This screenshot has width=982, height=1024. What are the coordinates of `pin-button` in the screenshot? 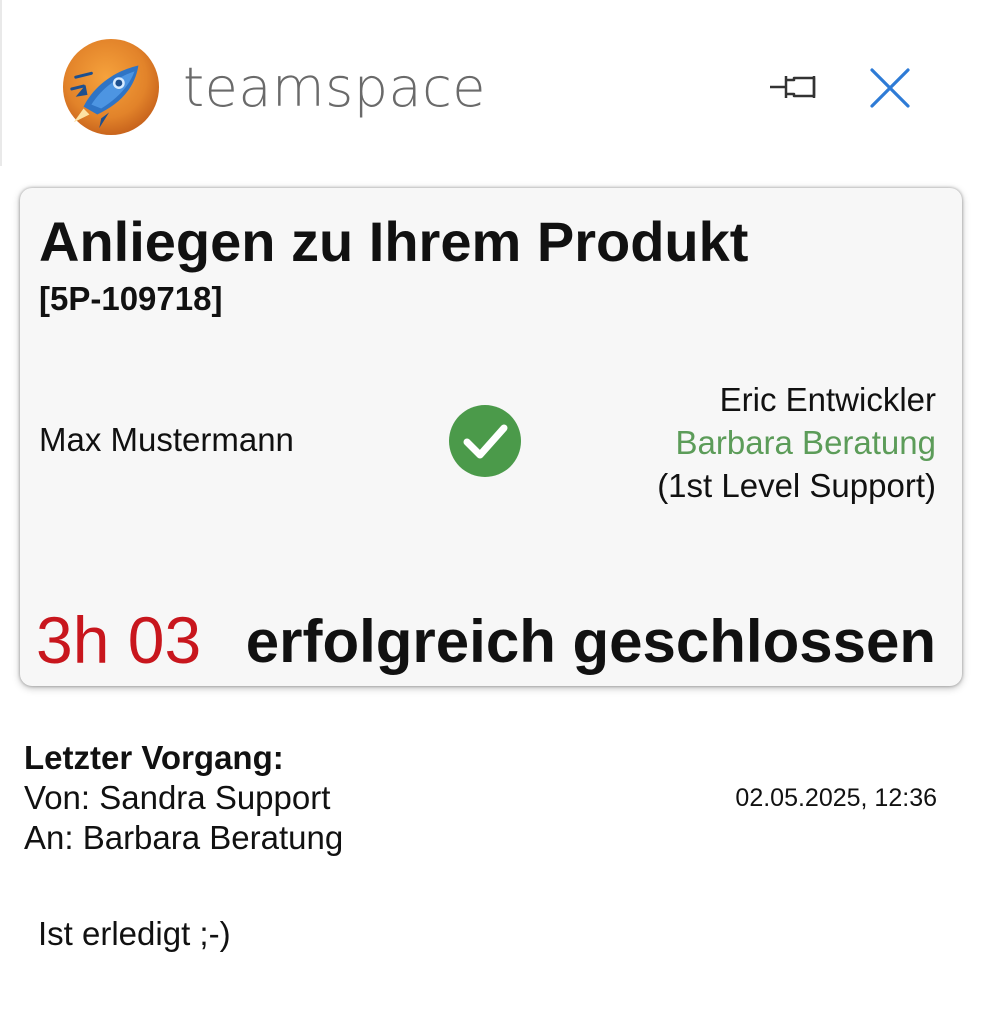 It's located at (794, 87).